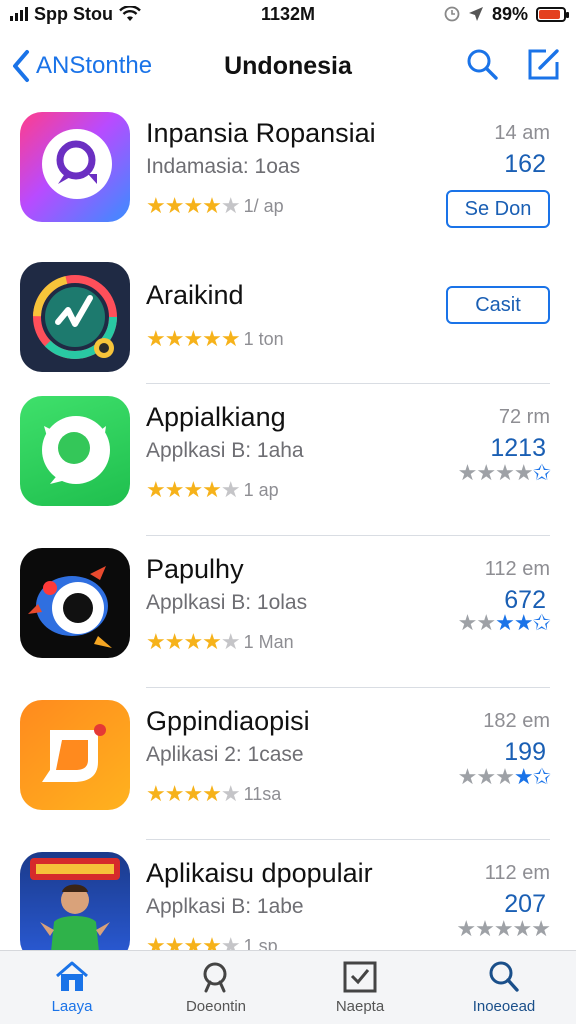 The width and height of the screenshot is (576, 1024). What do you see at coordinates (524, 417) in the screenshot?
I see `app-size: 72 rm` at bounding box center [524, 417].